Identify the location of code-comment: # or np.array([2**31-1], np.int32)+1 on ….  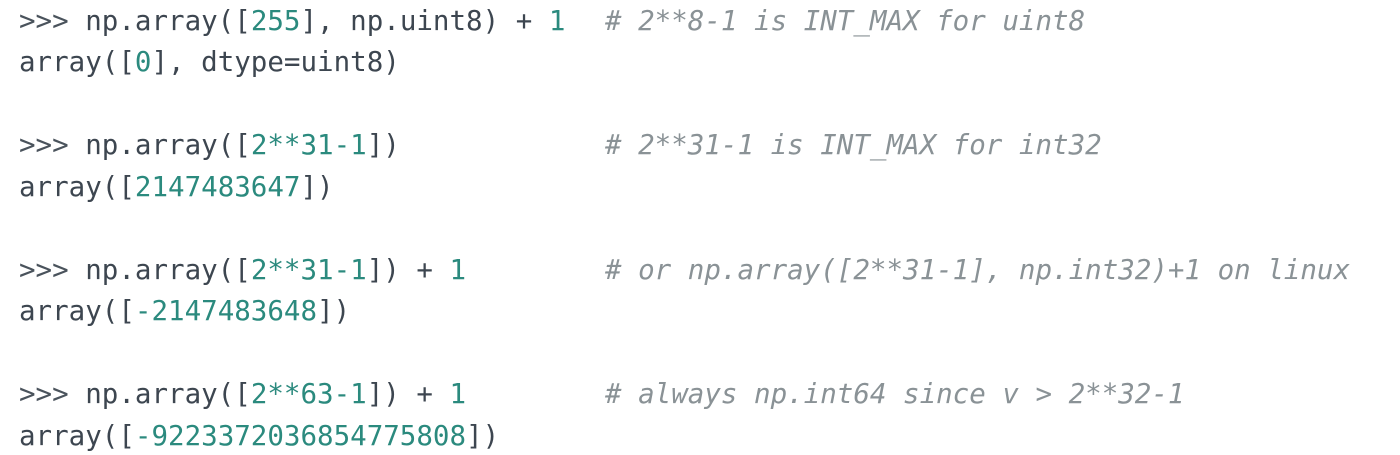
(978, 270).